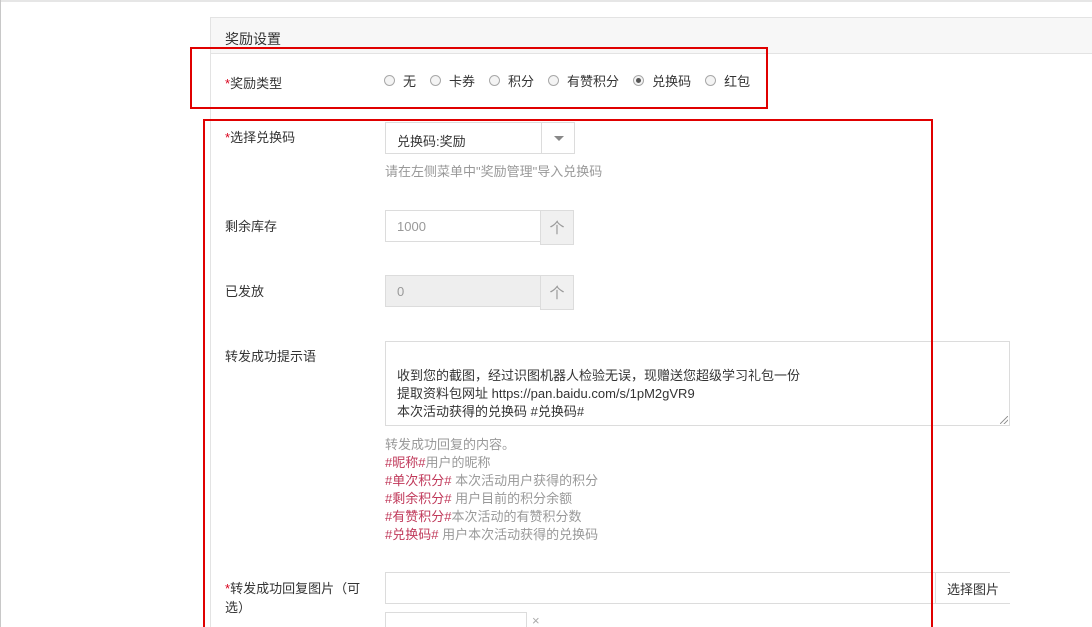 The height and width of the screenshot is (627, 1092). Describe the element at coordinates (651, 36) in the screenshot. I see `panel-header: 奖励设置` at that location.